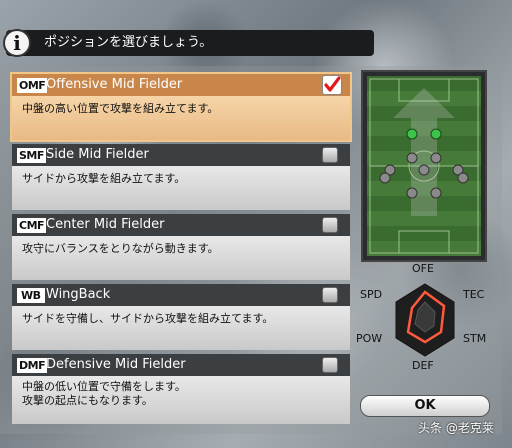 This screenshot has width=512, height=448. I want to click on radar-label-ofe: OFE, so click(423, 268).